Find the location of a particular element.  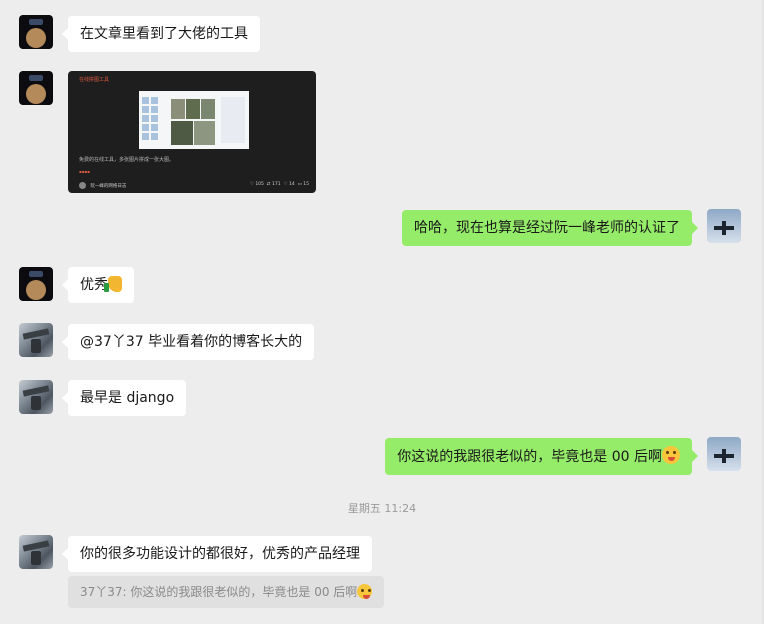

message-bubble: 在文章里看到了大佬的工具 is located at coordinates (161, 34).